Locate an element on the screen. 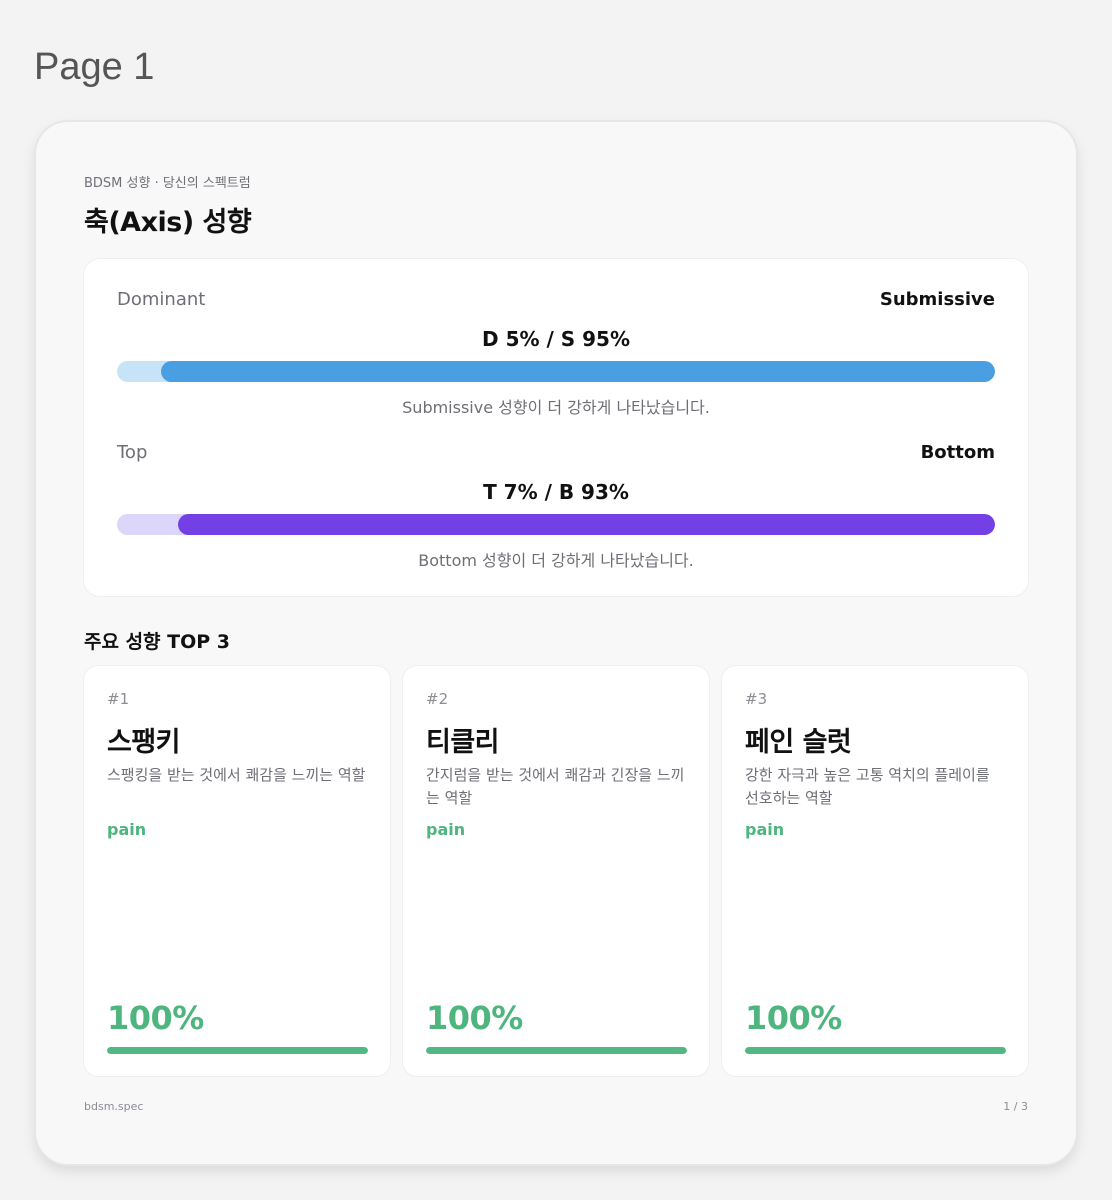  eyebrow: BDSM 성향 · 당신의 스펙트럼 is located at coordinates (167, 183).